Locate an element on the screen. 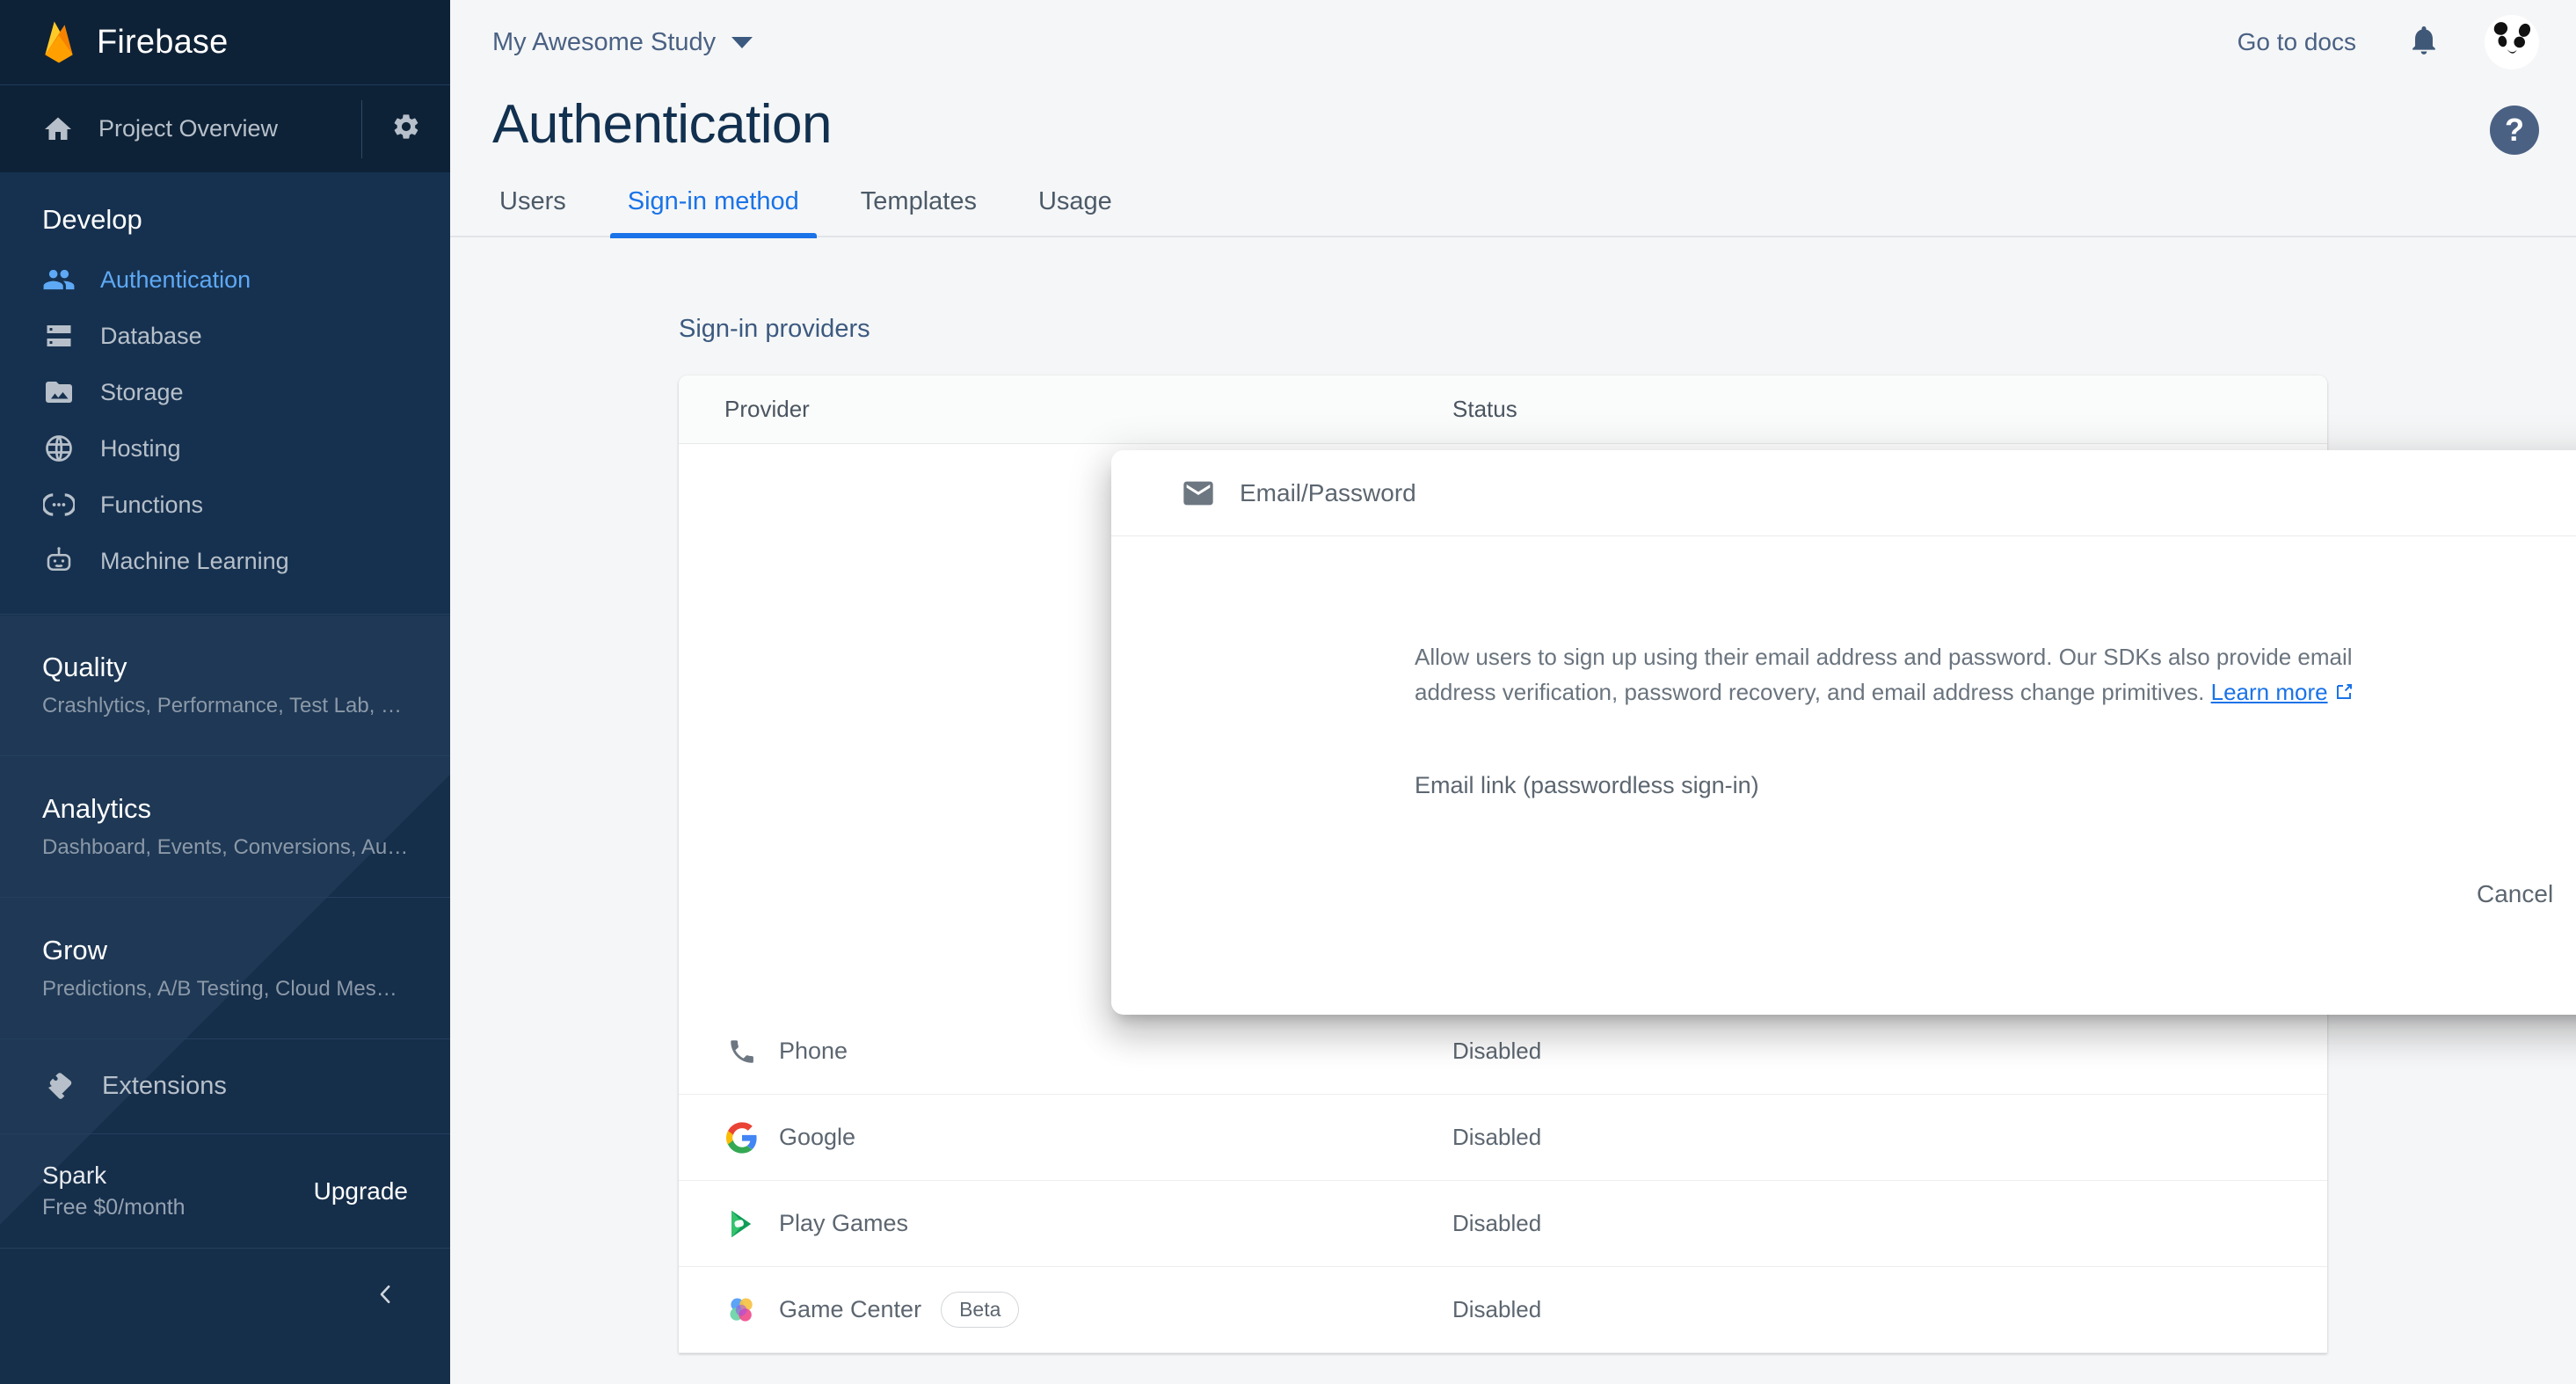  chevron-left-icon is located at coordinates (386, 1296).